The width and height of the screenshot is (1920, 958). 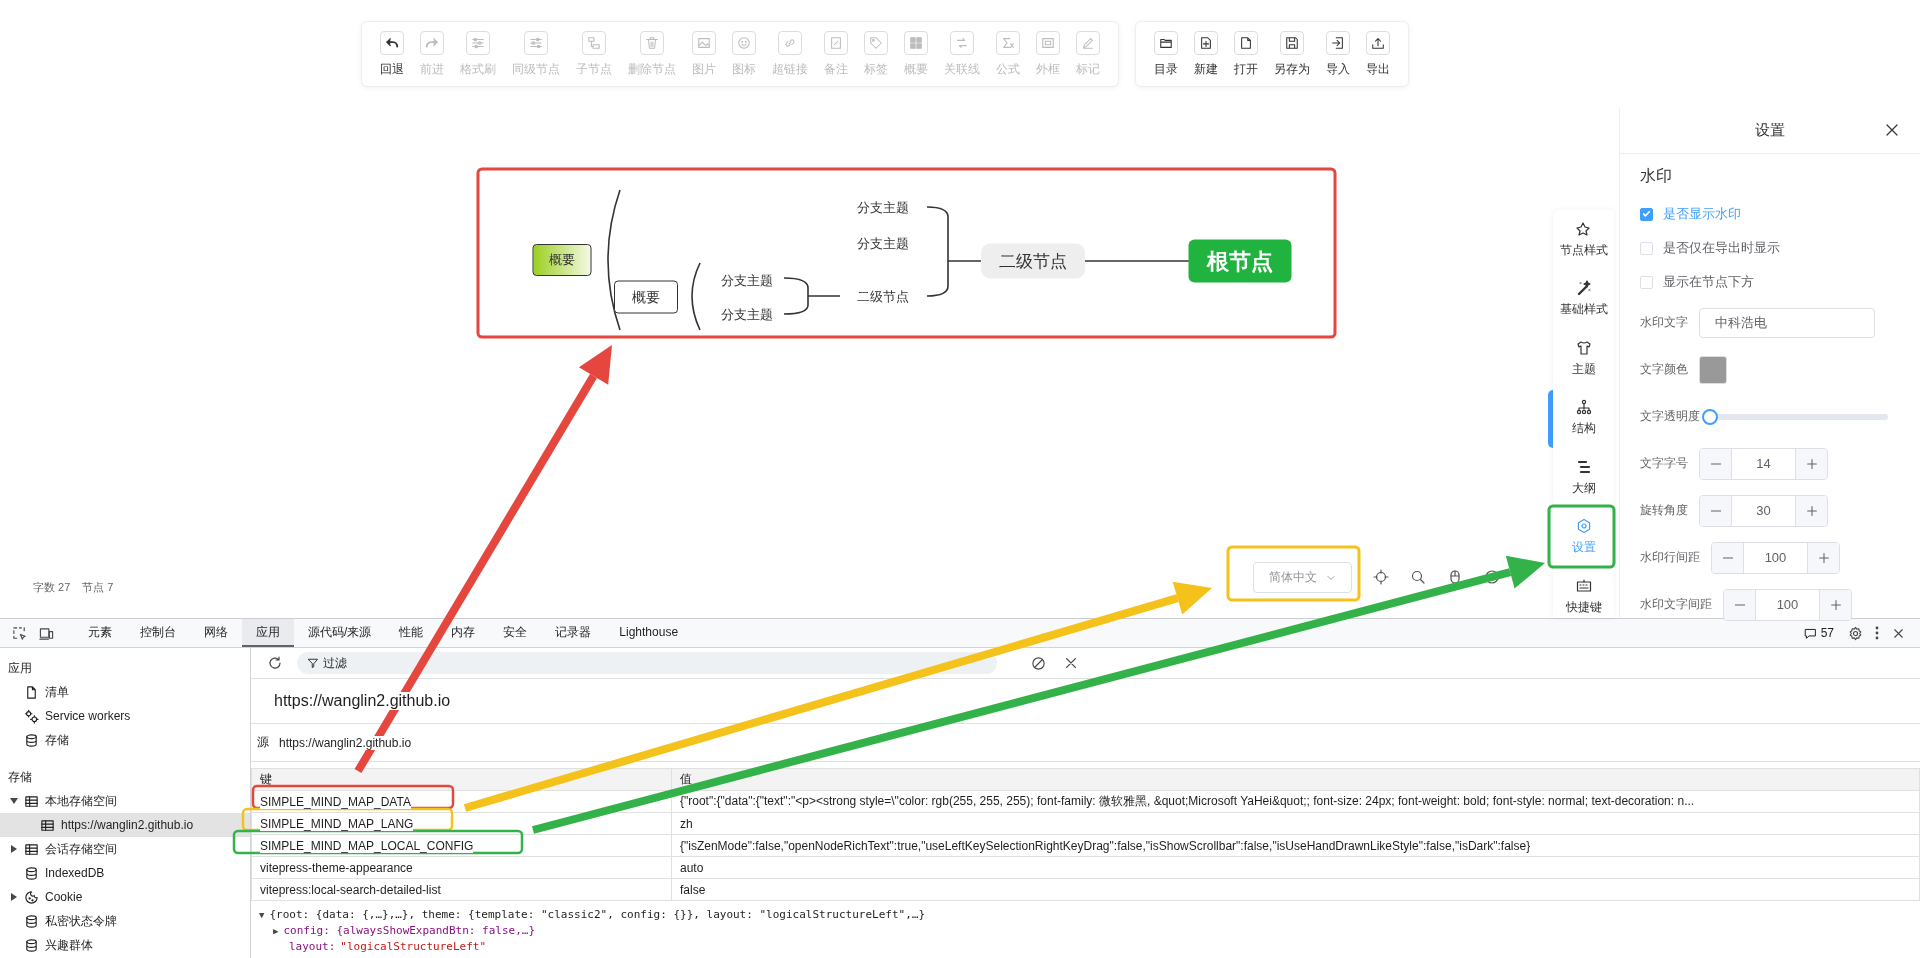 What do you see at coordinates (1166, 54) in the screenshot?
I see `toolbar-button: 目录` at bounding box center [1166, 54].